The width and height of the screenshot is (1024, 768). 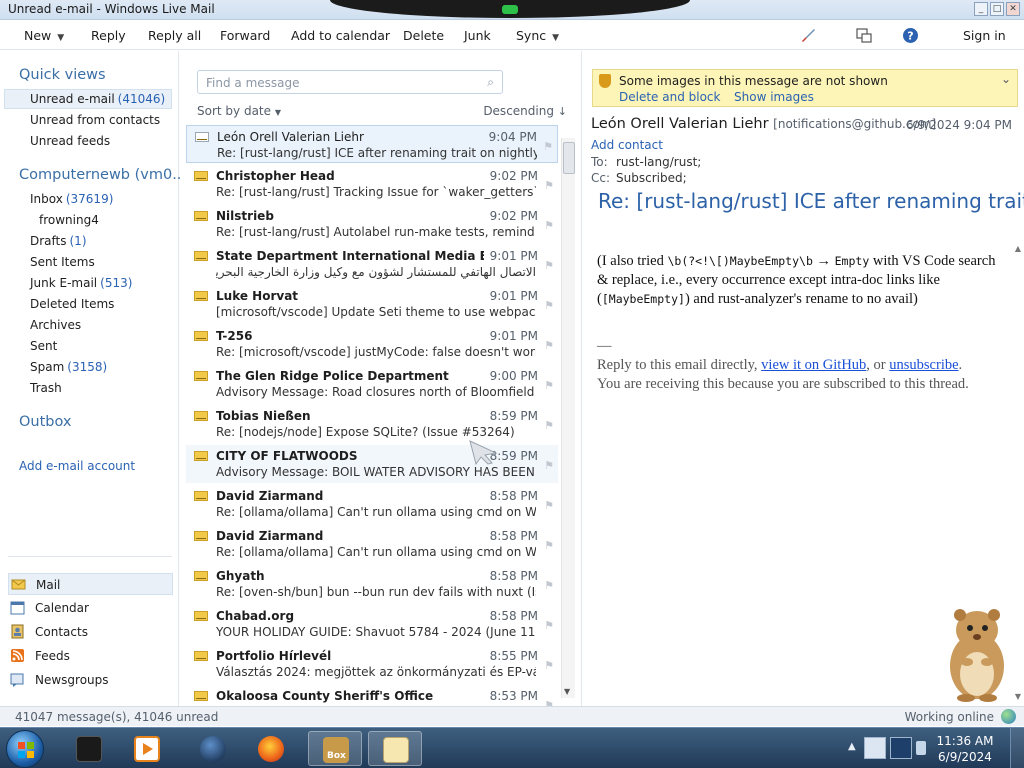 I want to click on show-hidden-icons: ▲, so click(x=852, y=746).